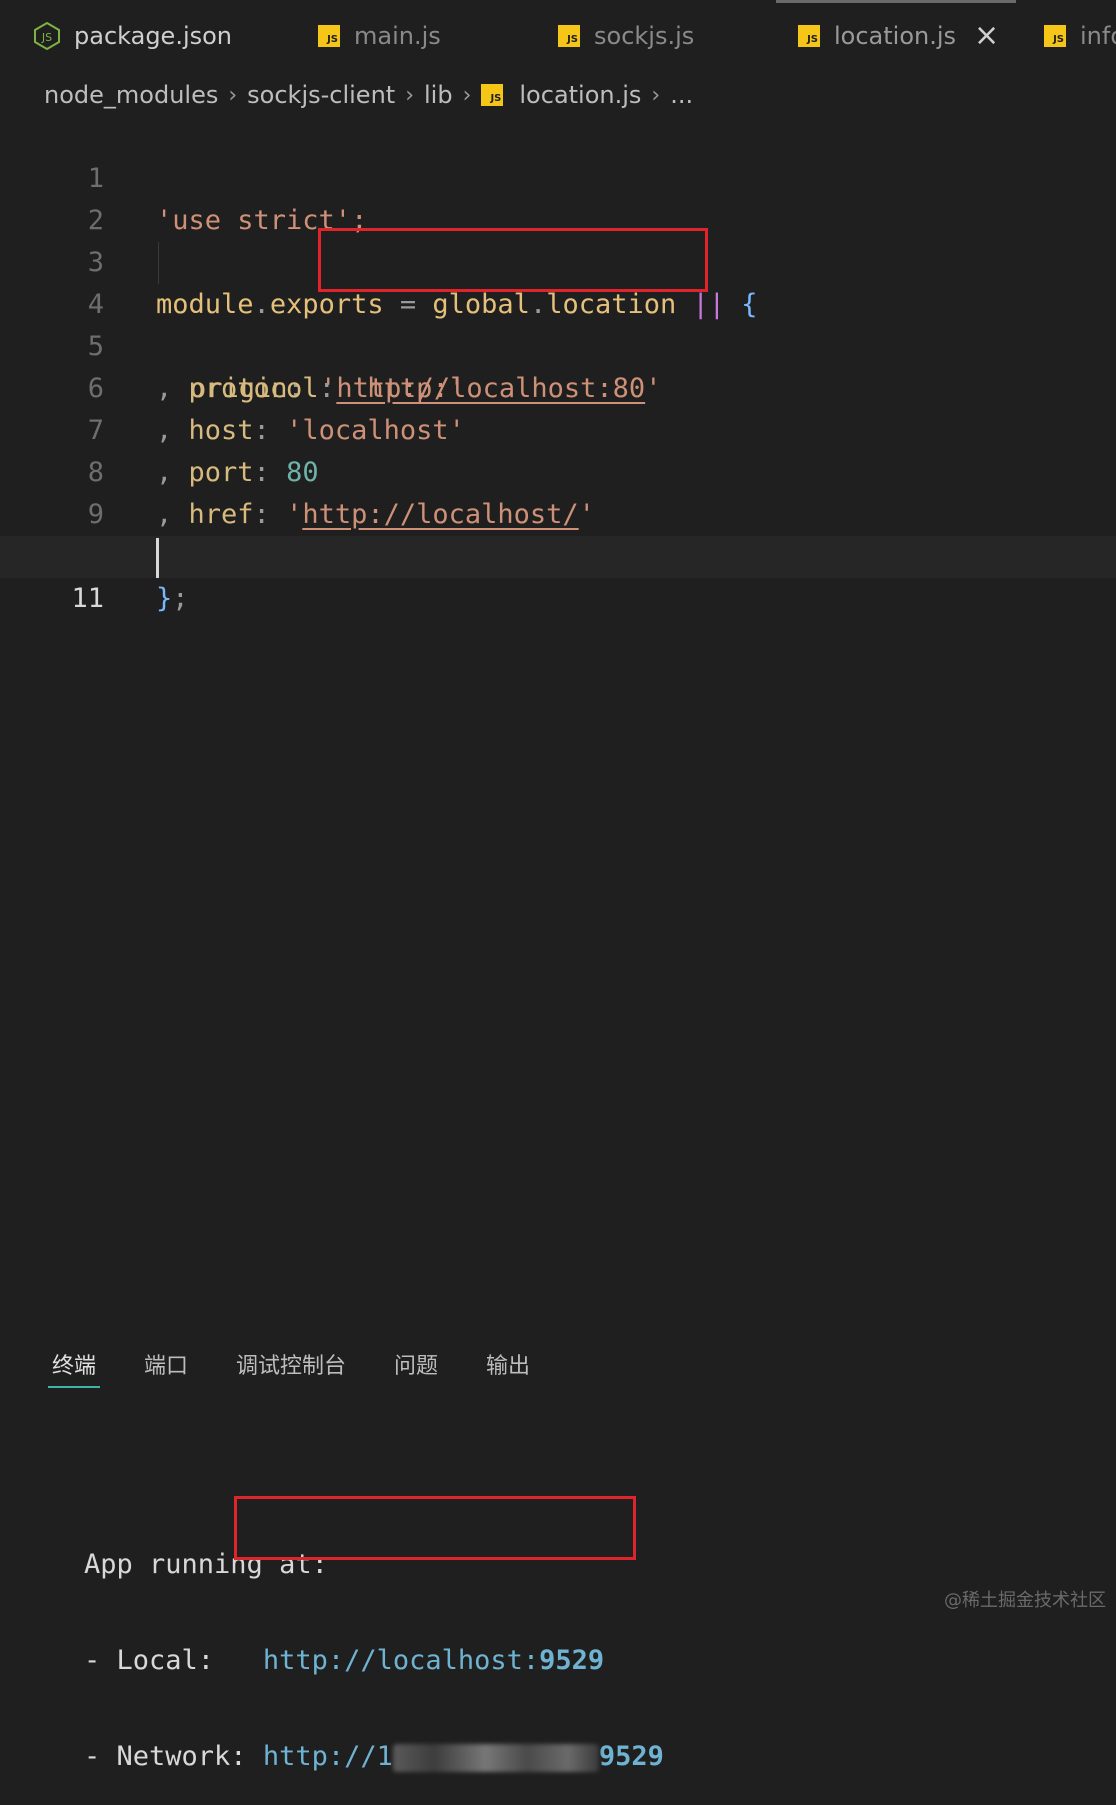 This screenshot has height=1805, width=1116. I want to click on tab-label: location.js, so click(895, 36).